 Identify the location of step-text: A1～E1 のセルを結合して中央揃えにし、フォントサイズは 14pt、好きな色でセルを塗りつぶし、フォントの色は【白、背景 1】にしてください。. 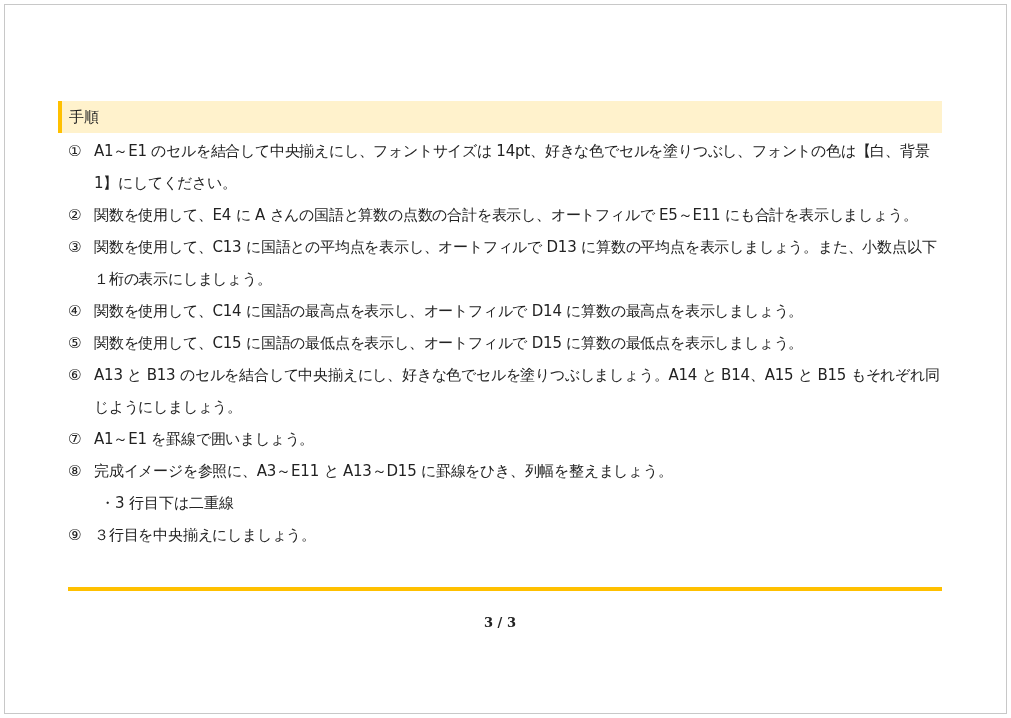
(512, 167).